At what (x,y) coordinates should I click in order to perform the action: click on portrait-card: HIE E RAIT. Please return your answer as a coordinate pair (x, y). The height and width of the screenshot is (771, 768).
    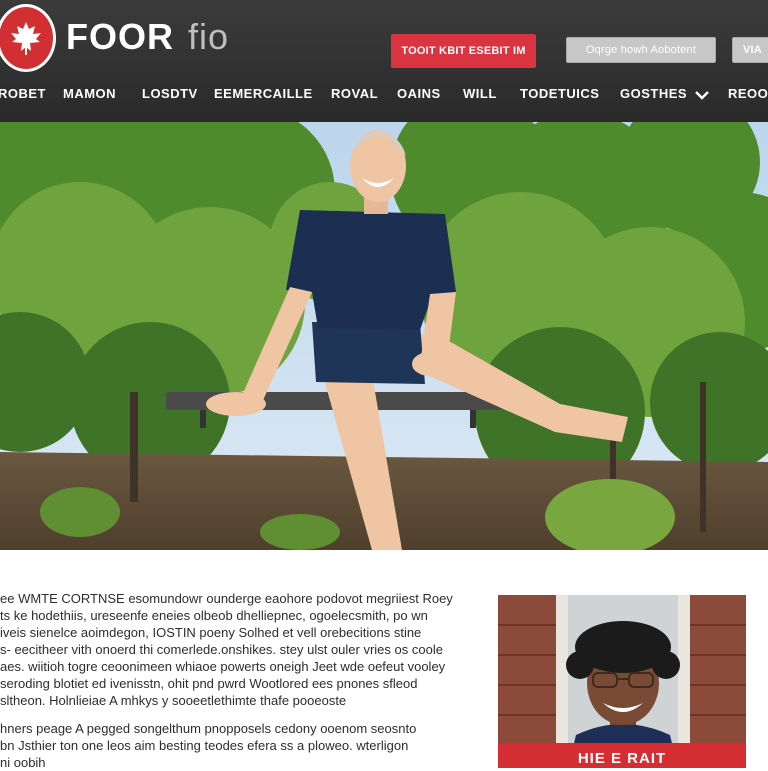
    Looking at the image, I should click on (622, 681).